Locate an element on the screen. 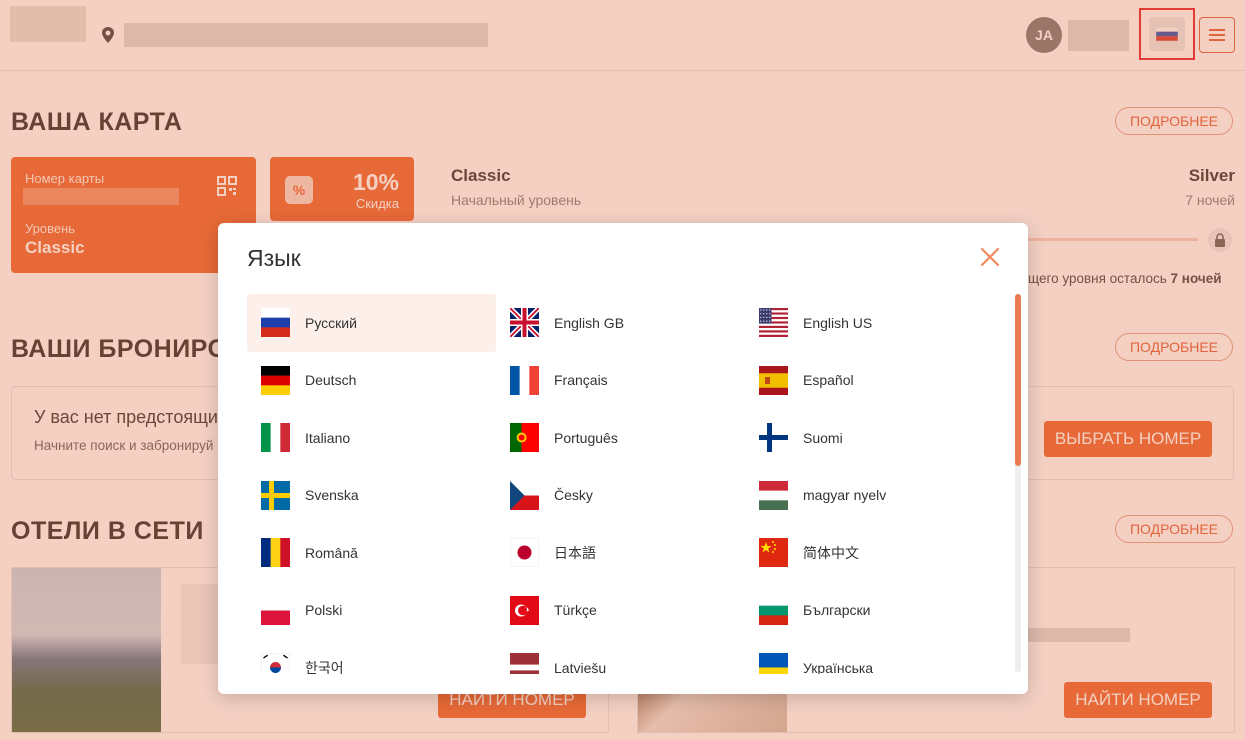 This screenshot has height=740, width=1245. language-option-gb: English GB is located at coordinates (620, 323).